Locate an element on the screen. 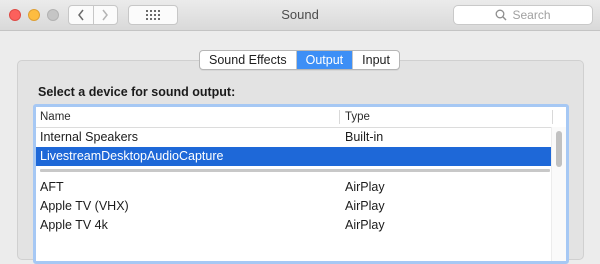  close-window-button is located at coordinates (15, 15).